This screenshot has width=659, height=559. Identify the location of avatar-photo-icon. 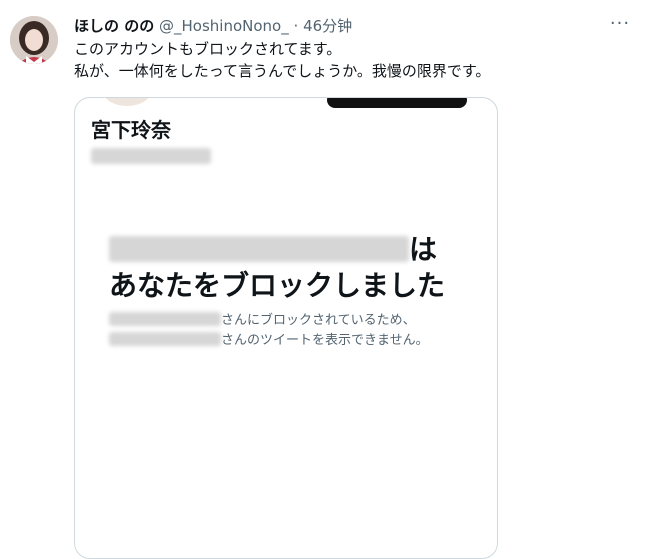
(34, 40).